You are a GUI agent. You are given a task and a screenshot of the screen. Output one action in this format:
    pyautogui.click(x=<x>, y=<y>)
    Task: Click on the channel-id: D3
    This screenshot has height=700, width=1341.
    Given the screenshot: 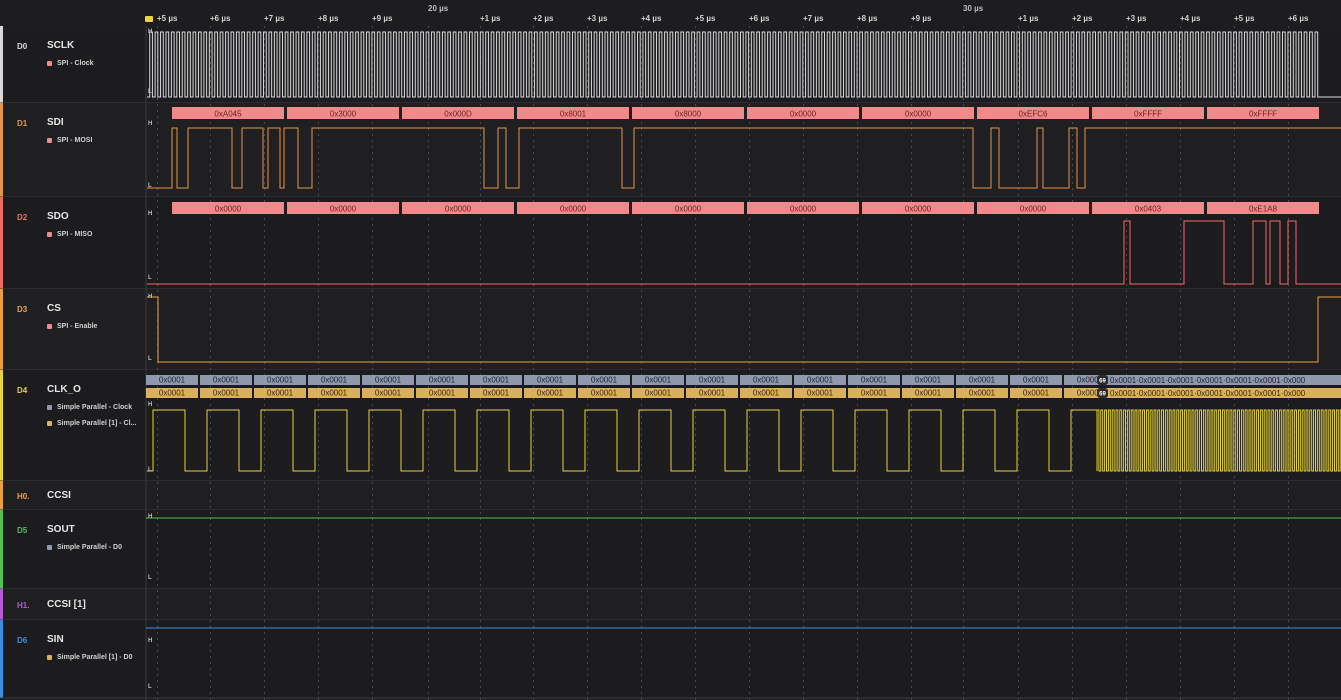 What is the action you would take?
    pyautogui.click(x=22, y=309)
    